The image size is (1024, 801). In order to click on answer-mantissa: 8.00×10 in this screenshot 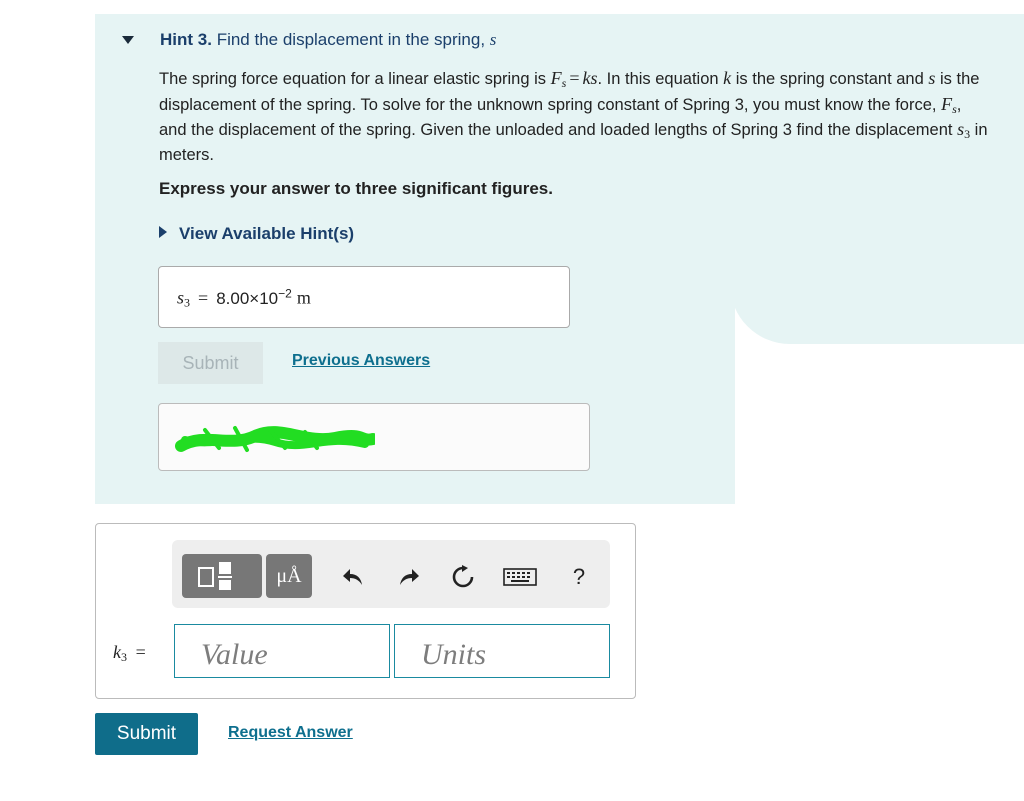, I will do `click(247, 298)`.